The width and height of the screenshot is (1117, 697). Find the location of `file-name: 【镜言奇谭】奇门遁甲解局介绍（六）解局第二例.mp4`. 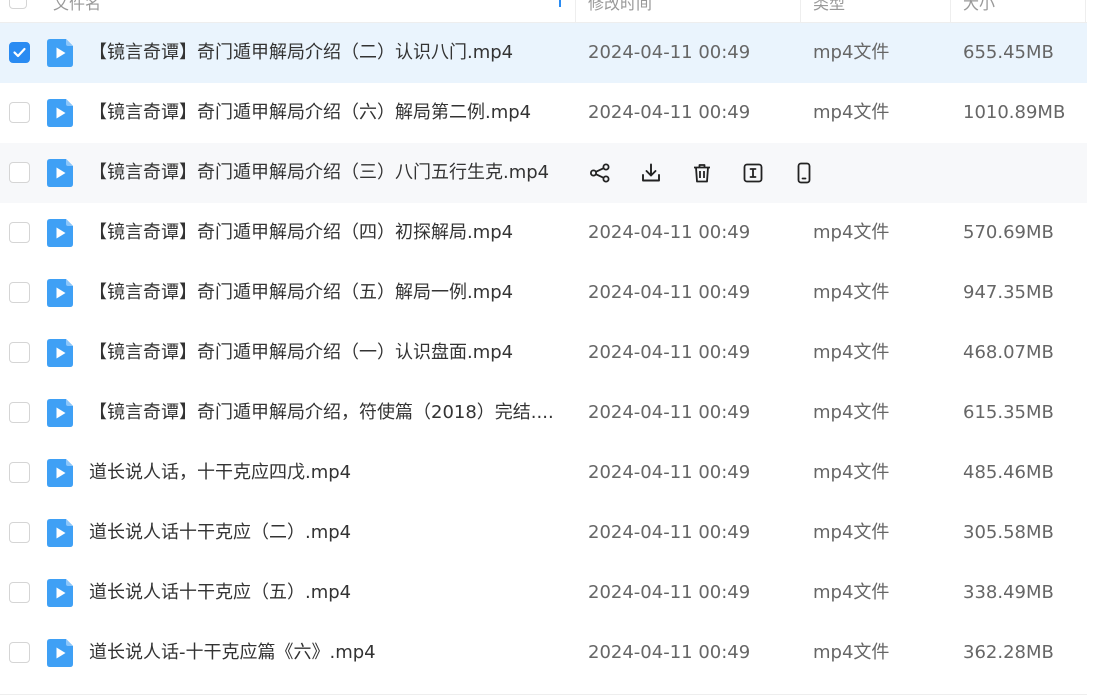

file-name: 【镜言奇谭】奇门遁甲解局介绍（六）解局第二例.mp4 is located at coordinates (324, 113).